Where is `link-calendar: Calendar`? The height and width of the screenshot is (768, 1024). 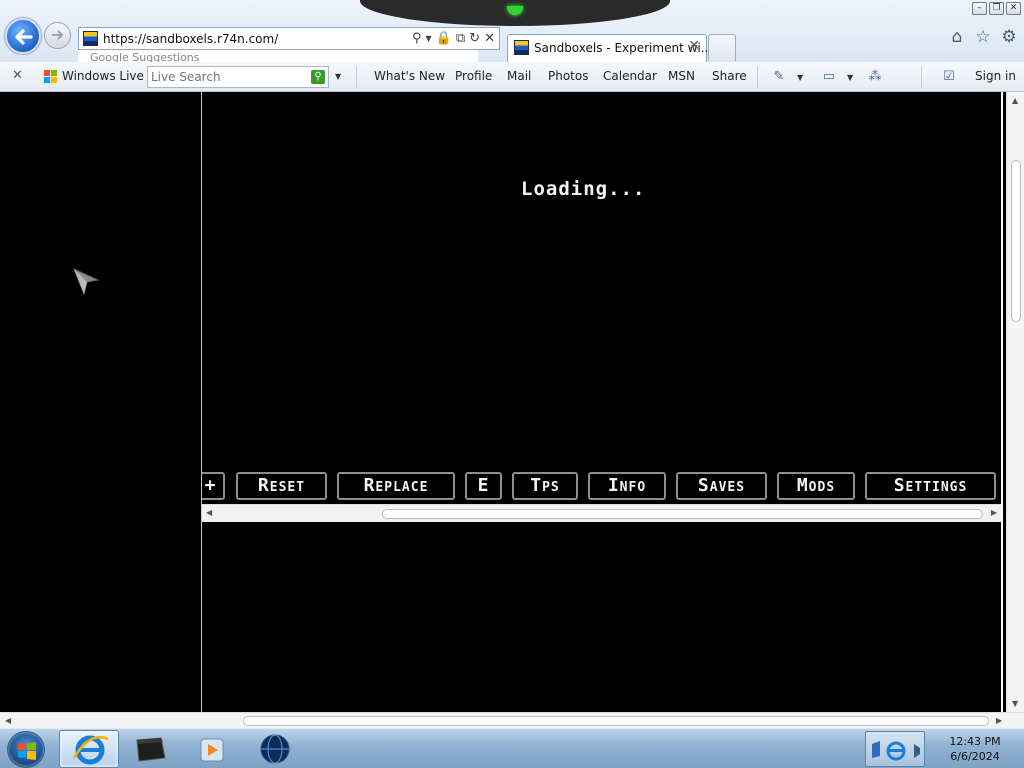 link-calendar: Calendar is located at coordinates (630, 76).